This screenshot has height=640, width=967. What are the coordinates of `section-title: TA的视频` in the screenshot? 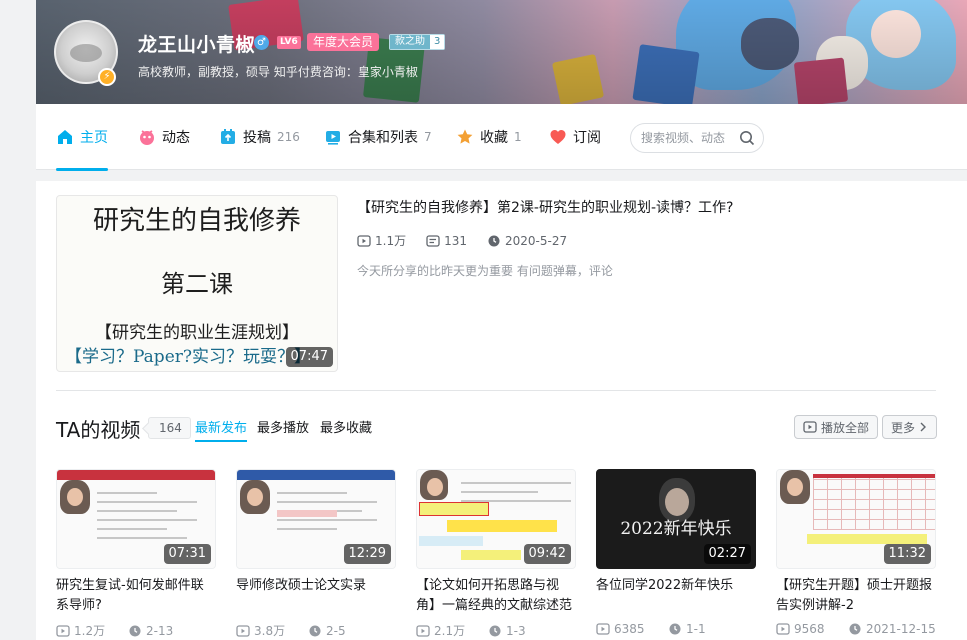 It's located at (98, 430).